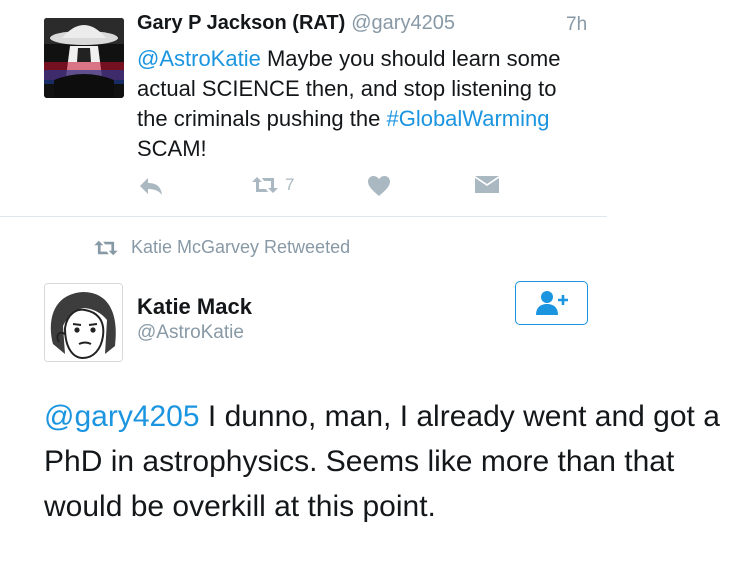 This screenshot has height=578, width=743. What do you see at coordinates (199, 58) in the screenshot?
I see `tweet1-mention-link: @AstroKatie` at bounding box center [199, 58].